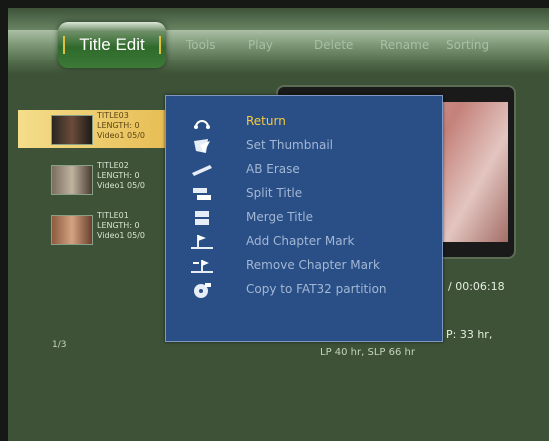 The height and width of the screenshot is (441, 549). What do you see at coordinates (121, 125) in the screenshot?
I see `title-info: TITLE03 LENGTH: 0 Video1 05/0` at bounding box center [121, 125].